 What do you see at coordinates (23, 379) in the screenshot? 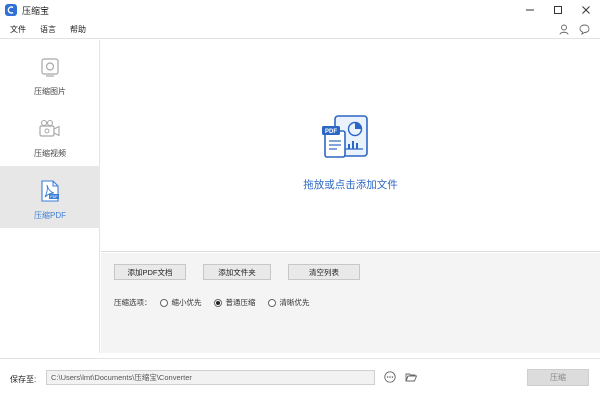
I see `save-to-label: 保存至:` at bounding box center [23, 379].